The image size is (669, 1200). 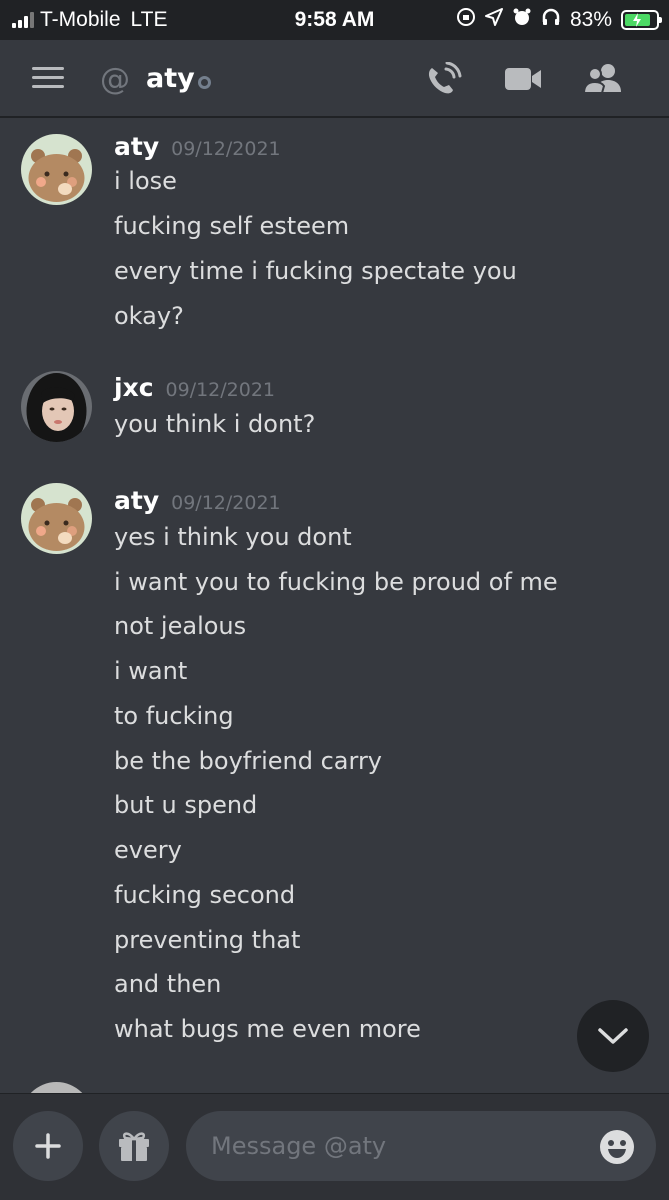 What do you see at coordinates (522, 19) in the screenshot?
I see `alarm-icon` at bounding box center [522, 19].